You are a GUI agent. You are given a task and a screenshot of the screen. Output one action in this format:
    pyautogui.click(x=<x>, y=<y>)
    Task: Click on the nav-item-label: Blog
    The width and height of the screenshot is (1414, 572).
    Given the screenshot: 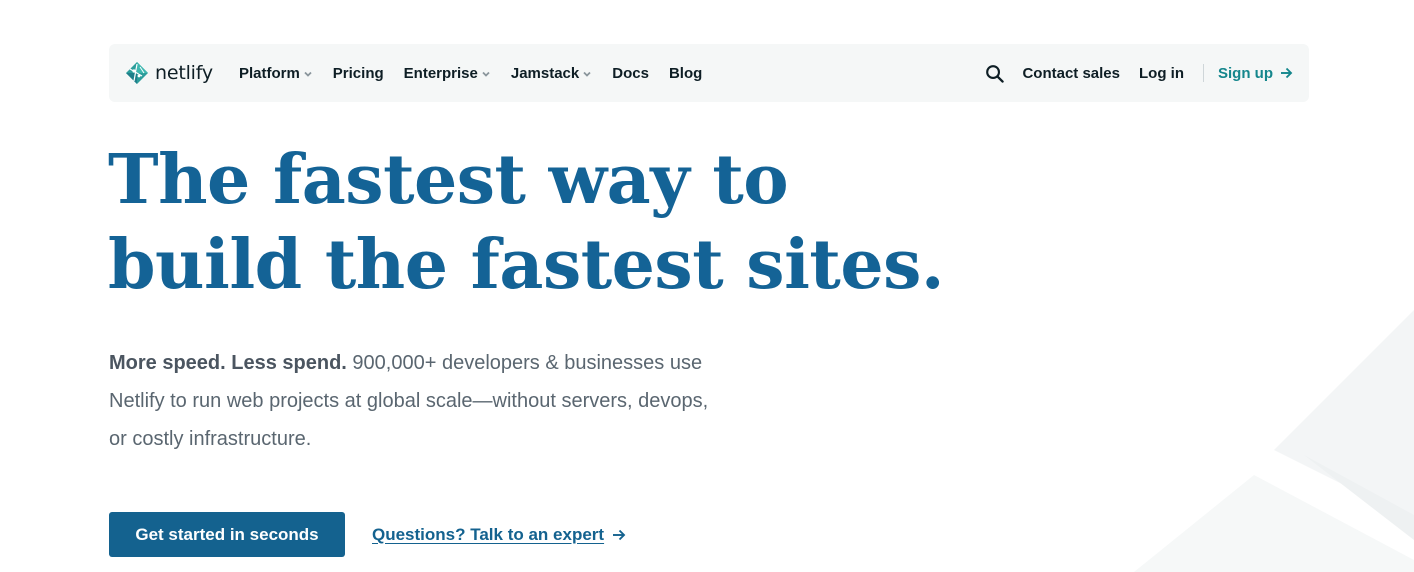 What is the action you would take?
    pyautogui.click(x=685, y=73)
    